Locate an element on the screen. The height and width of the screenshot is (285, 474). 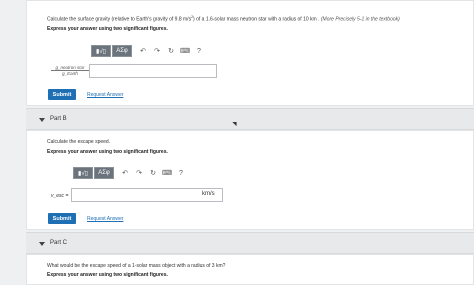
part-c-header: Part C is located at coordinates (250, 243).